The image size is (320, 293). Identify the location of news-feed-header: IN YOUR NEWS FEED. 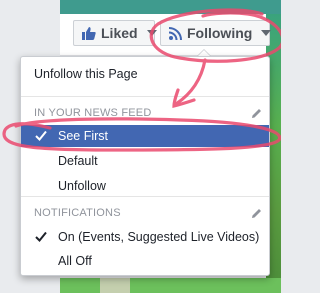
(93, 113).